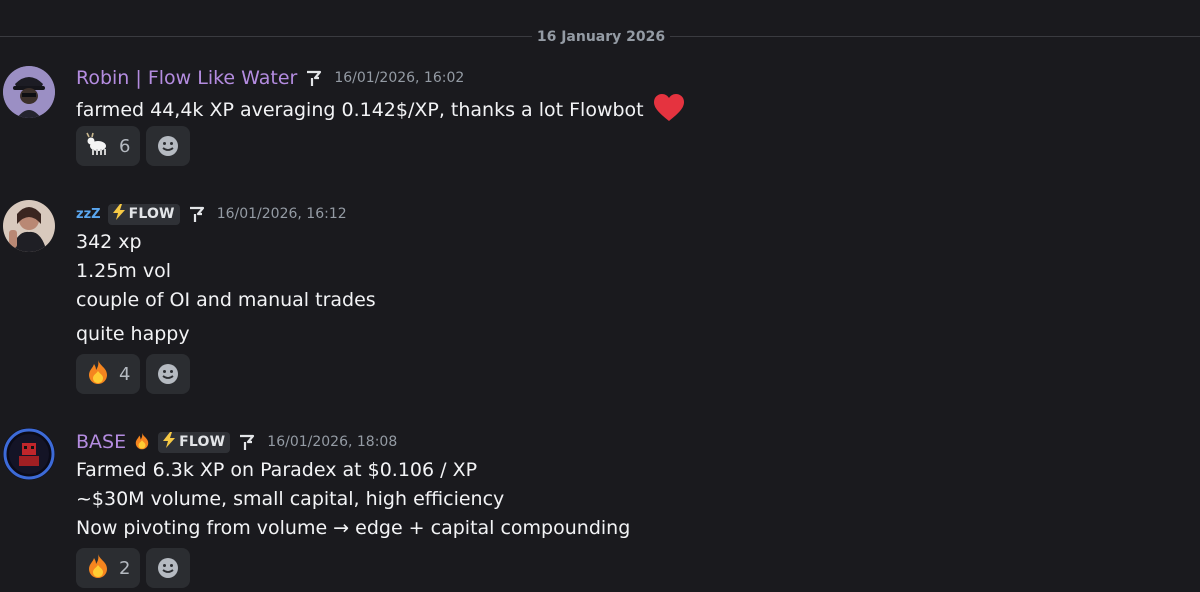  What do you see at coordinates (277, 470) in the screenshot?
I see `message-text: Farmed 6.3k XP on Paradex at $0.106 / XP` at bounding box center [277, 470].